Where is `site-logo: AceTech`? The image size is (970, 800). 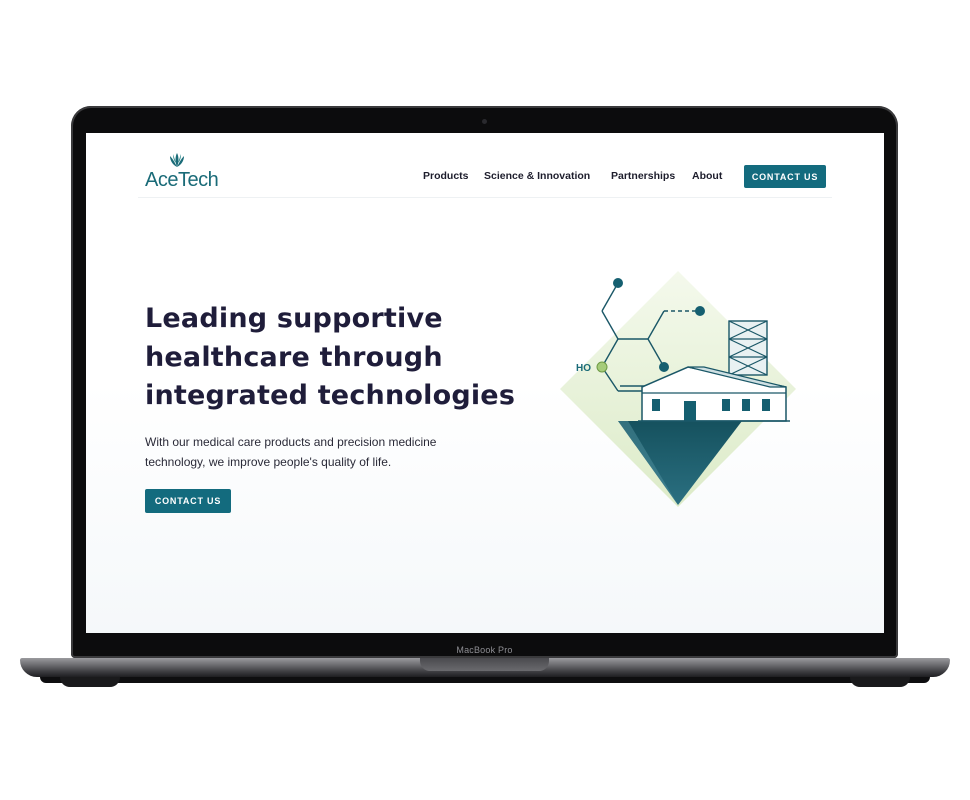
site-logo: AceTech is located at coordinates (182, 171).